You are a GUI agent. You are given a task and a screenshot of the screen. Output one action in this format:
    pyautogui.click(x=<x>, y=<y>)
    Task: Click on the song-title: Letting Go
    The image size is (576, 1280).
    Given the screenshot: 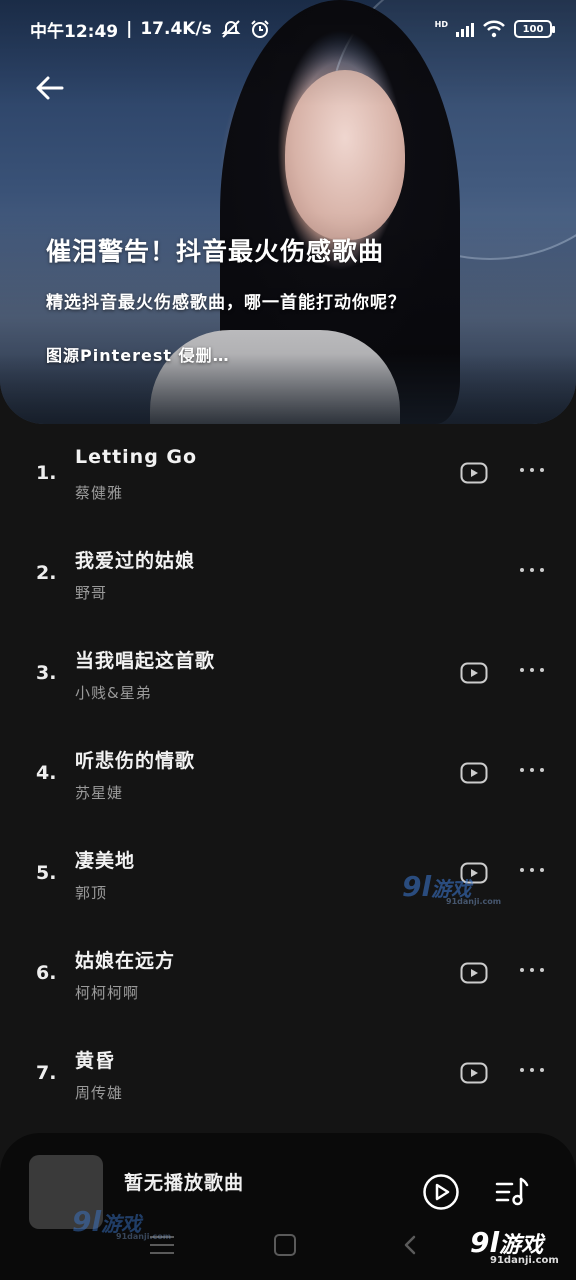 What is the action you would take?
    pyautogui.click(x=136, y=457)
    